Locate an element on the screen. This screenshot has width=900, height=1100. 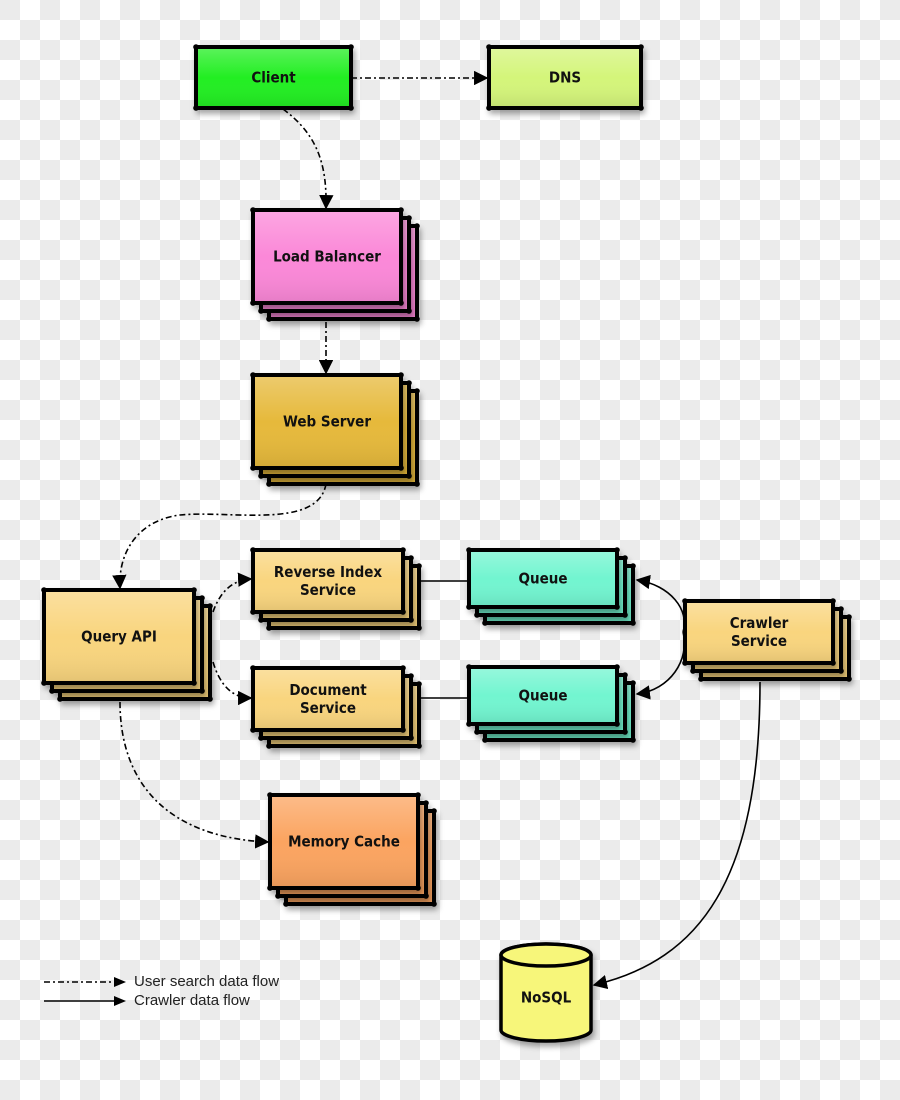
legend-item-crawler: Crawler data flow is located at coordinates (161, 1000).